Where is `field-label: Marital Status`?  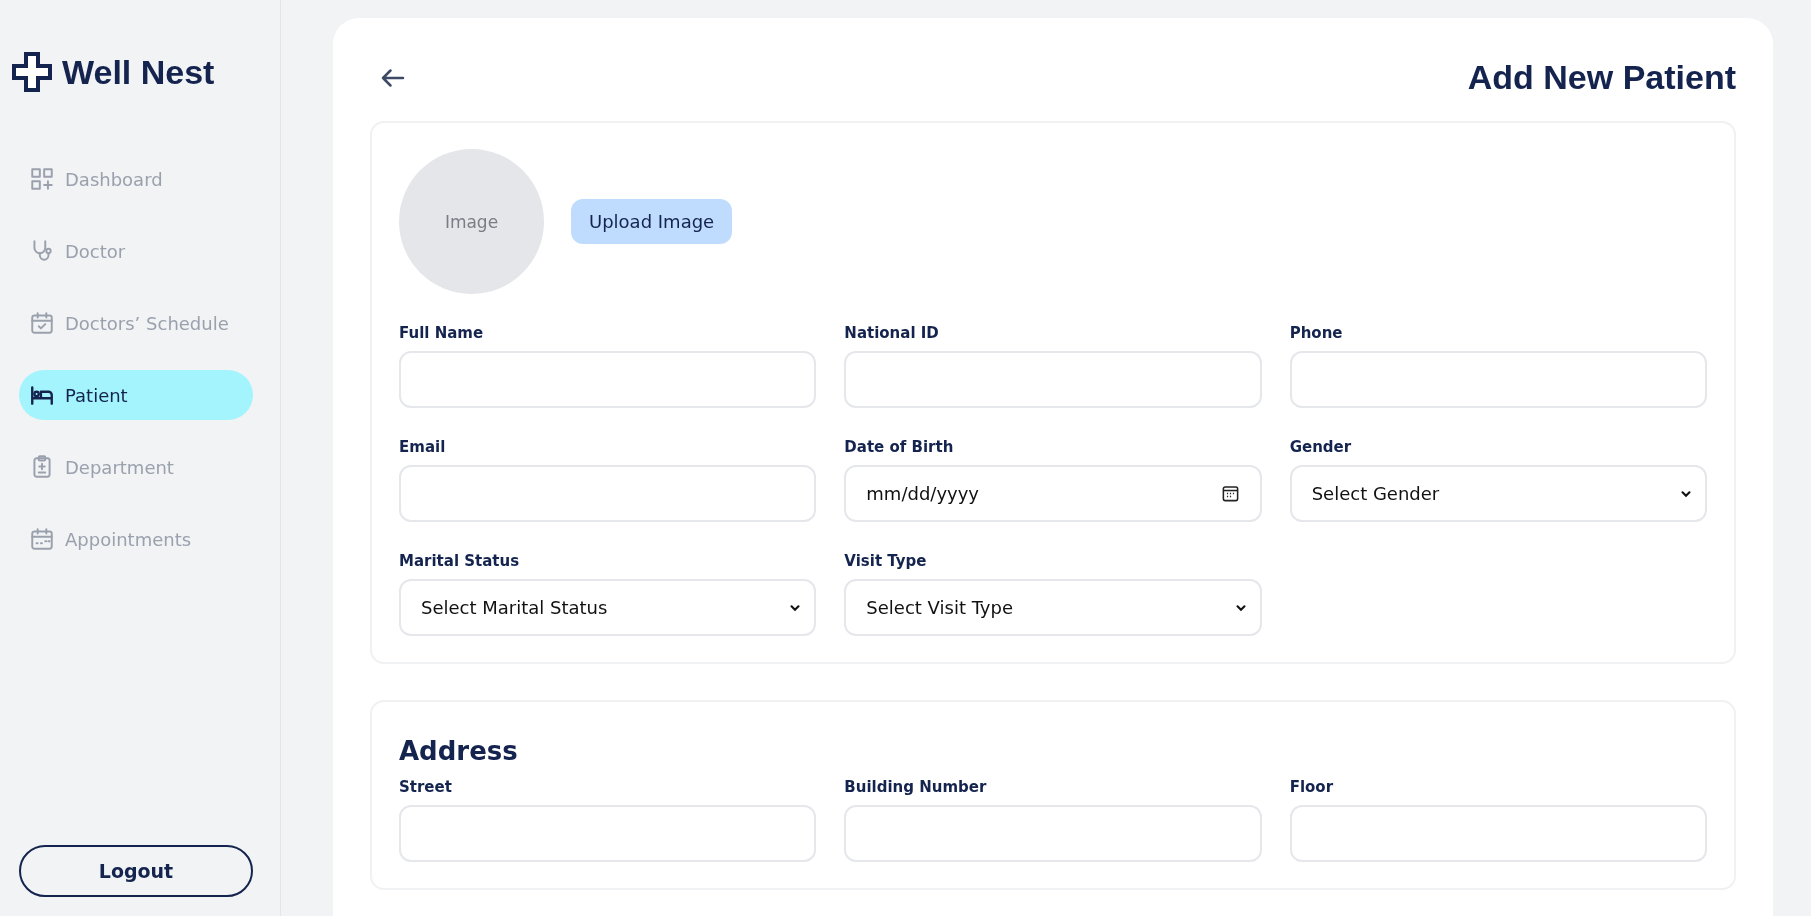 field-label: Marital Status is located at coordinates (460, 561).